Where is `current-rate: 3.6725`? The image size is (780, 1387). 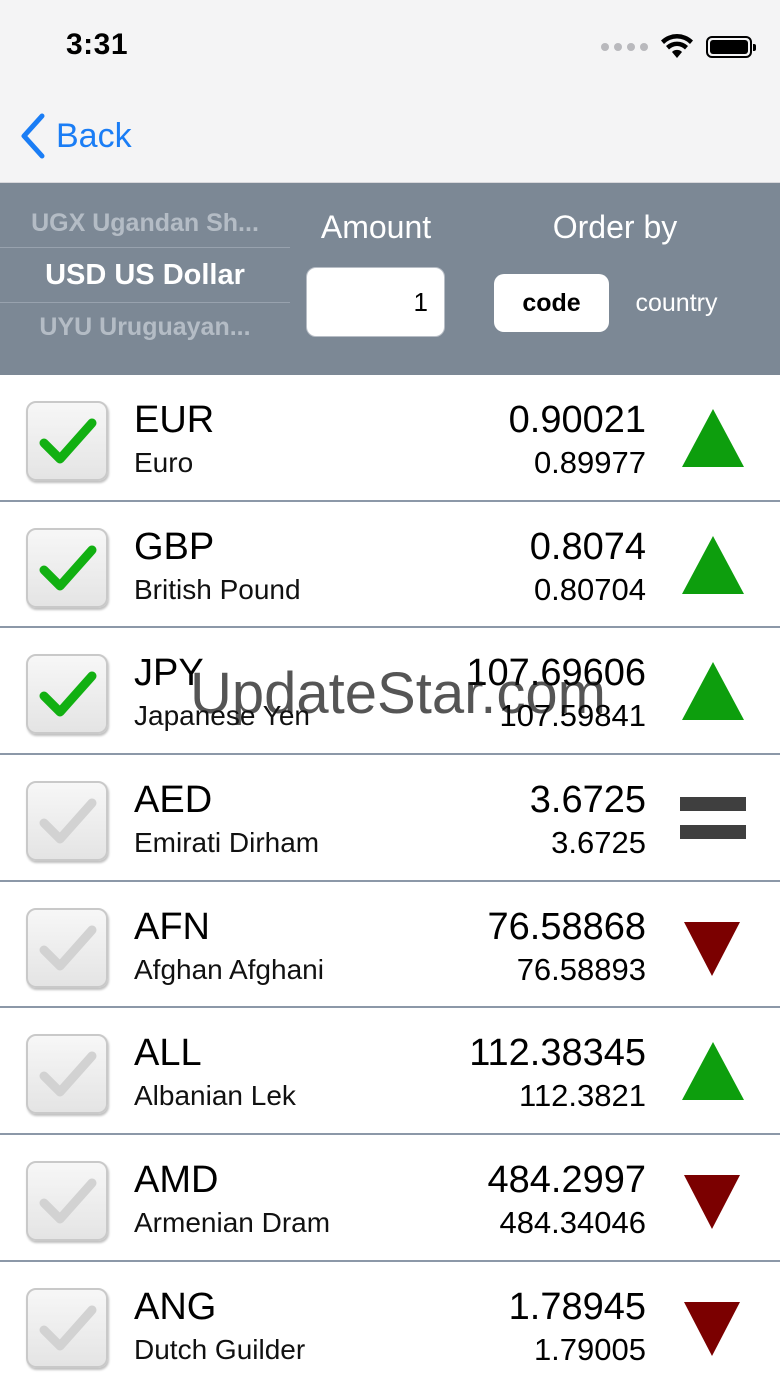 current-rate: 3.6725 is located at coordinates (587, 800).